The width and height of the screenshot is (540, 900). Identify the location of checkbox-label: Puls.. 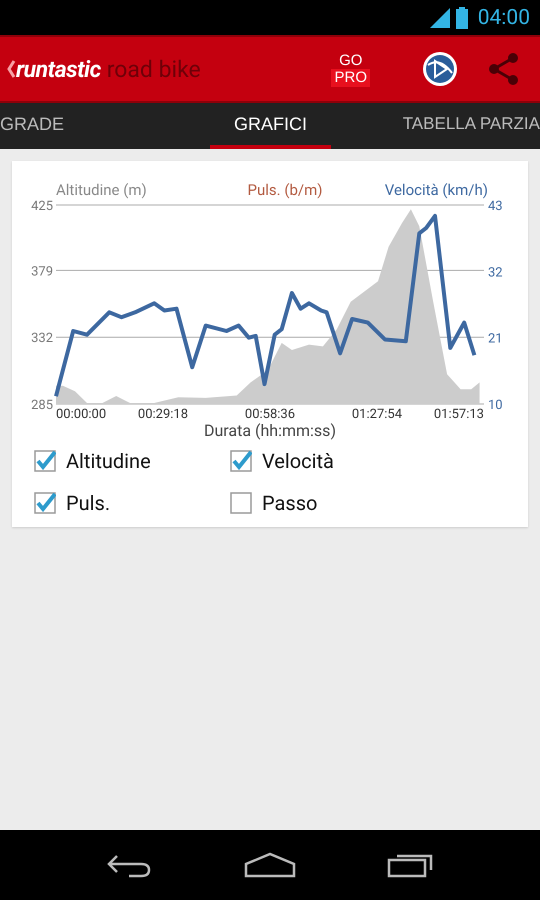
(88, 503).